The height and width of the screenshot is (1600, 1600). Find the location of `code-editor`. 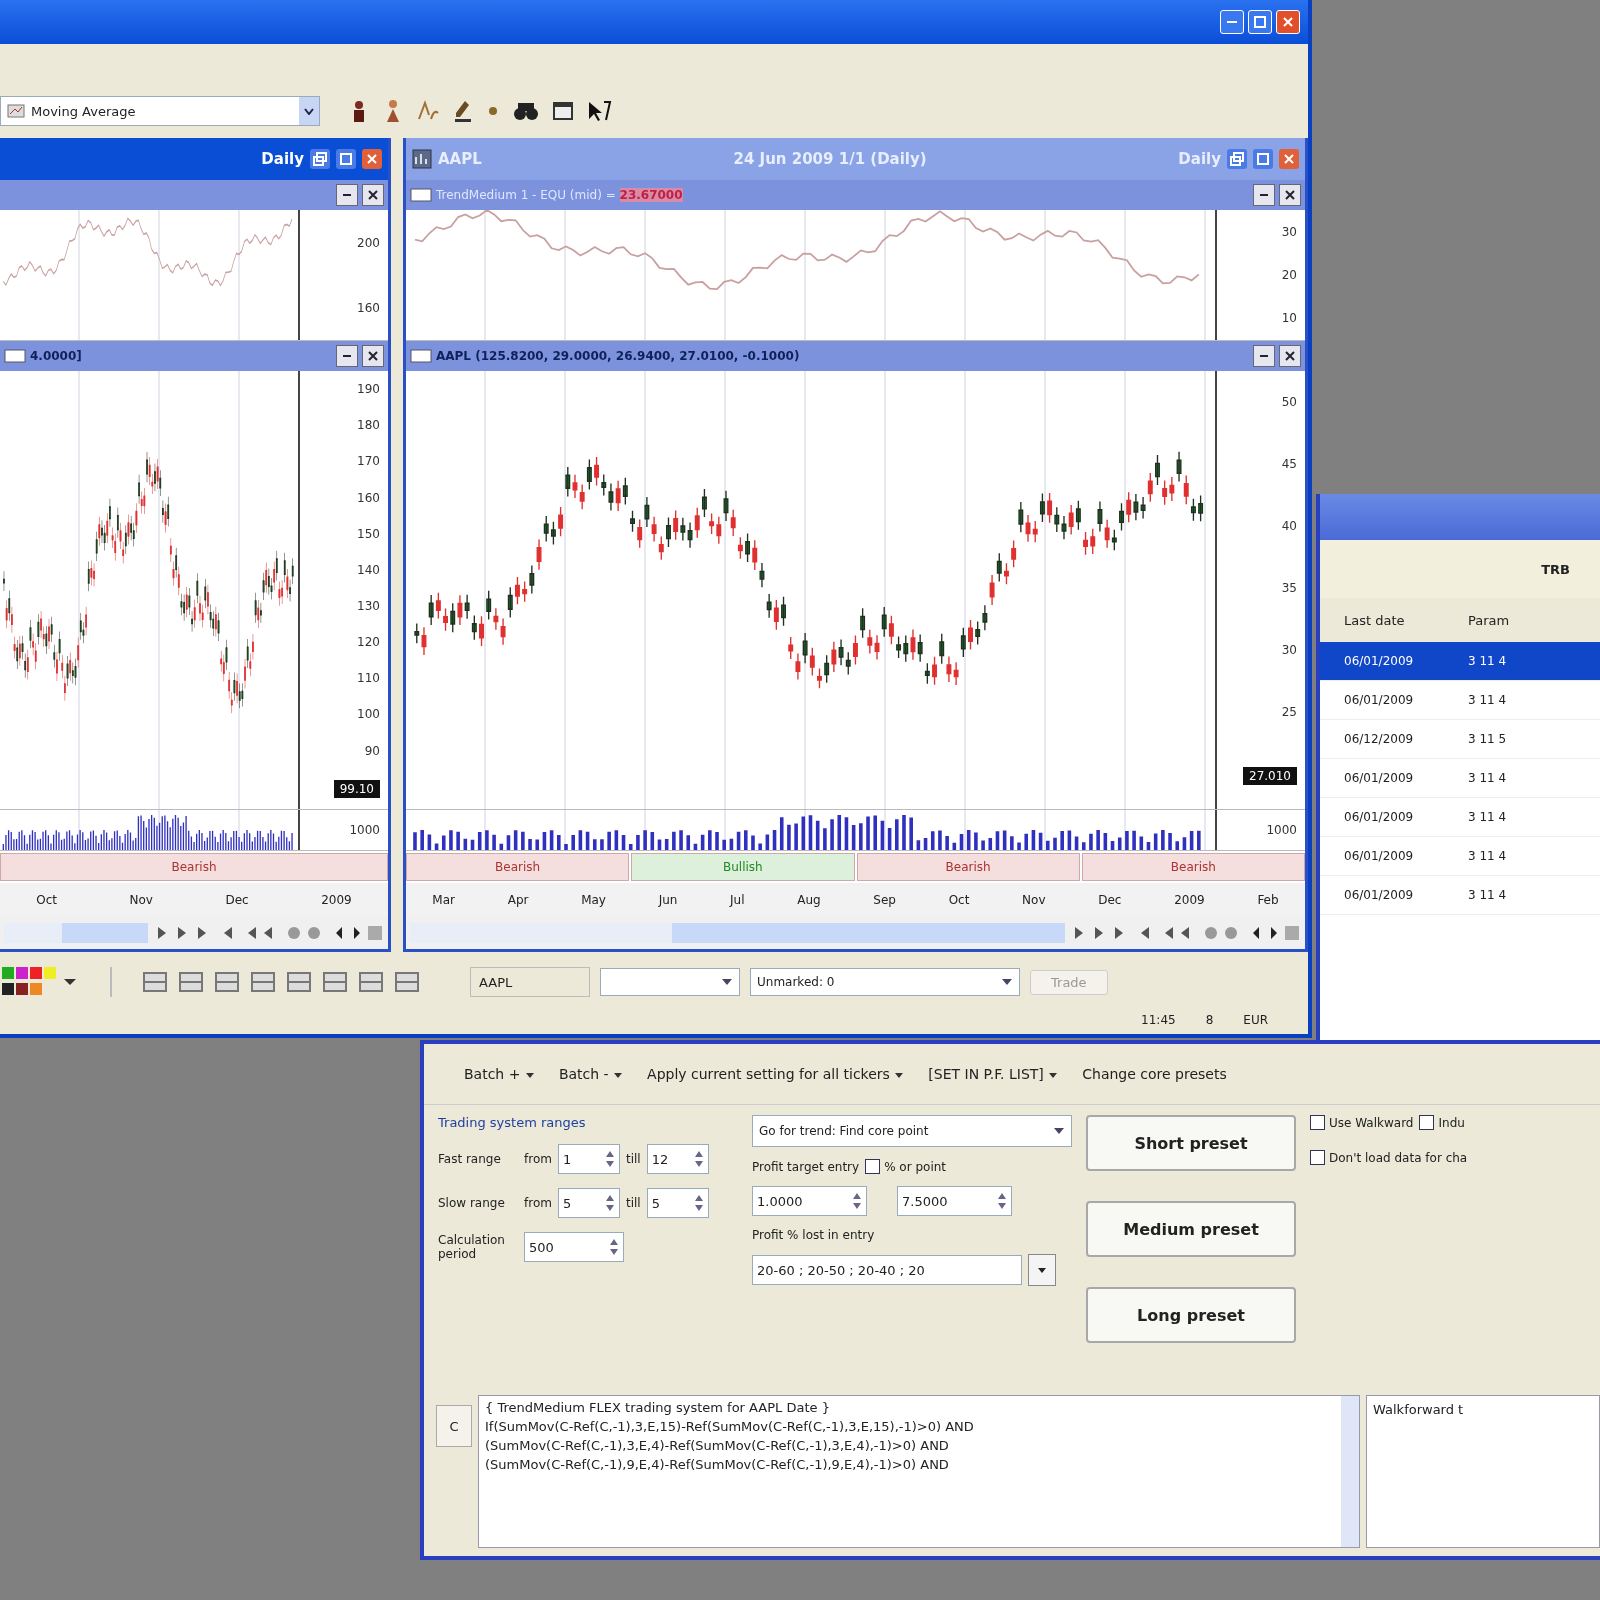

code-editor is located at coordinates (919, 1471).